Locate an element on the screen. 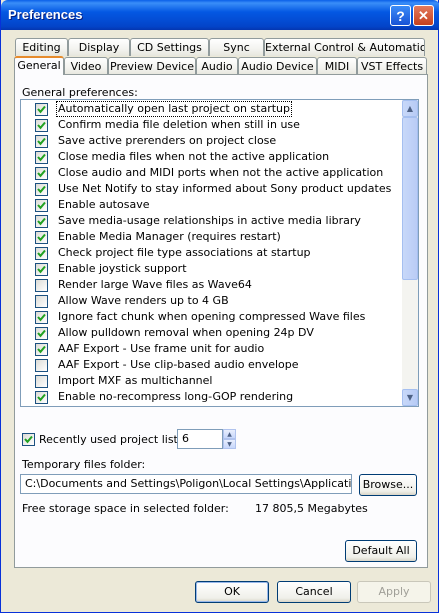  scroll-down-button: ▼ is located at coordinates (410, 397).